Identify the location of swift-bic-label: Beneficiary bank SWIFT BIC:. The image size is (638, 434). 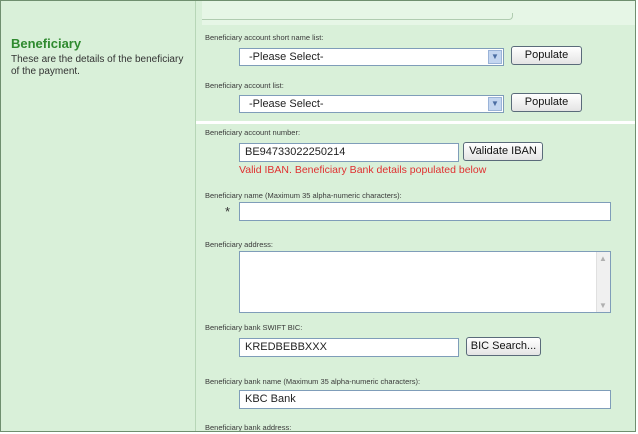
(254, 327).